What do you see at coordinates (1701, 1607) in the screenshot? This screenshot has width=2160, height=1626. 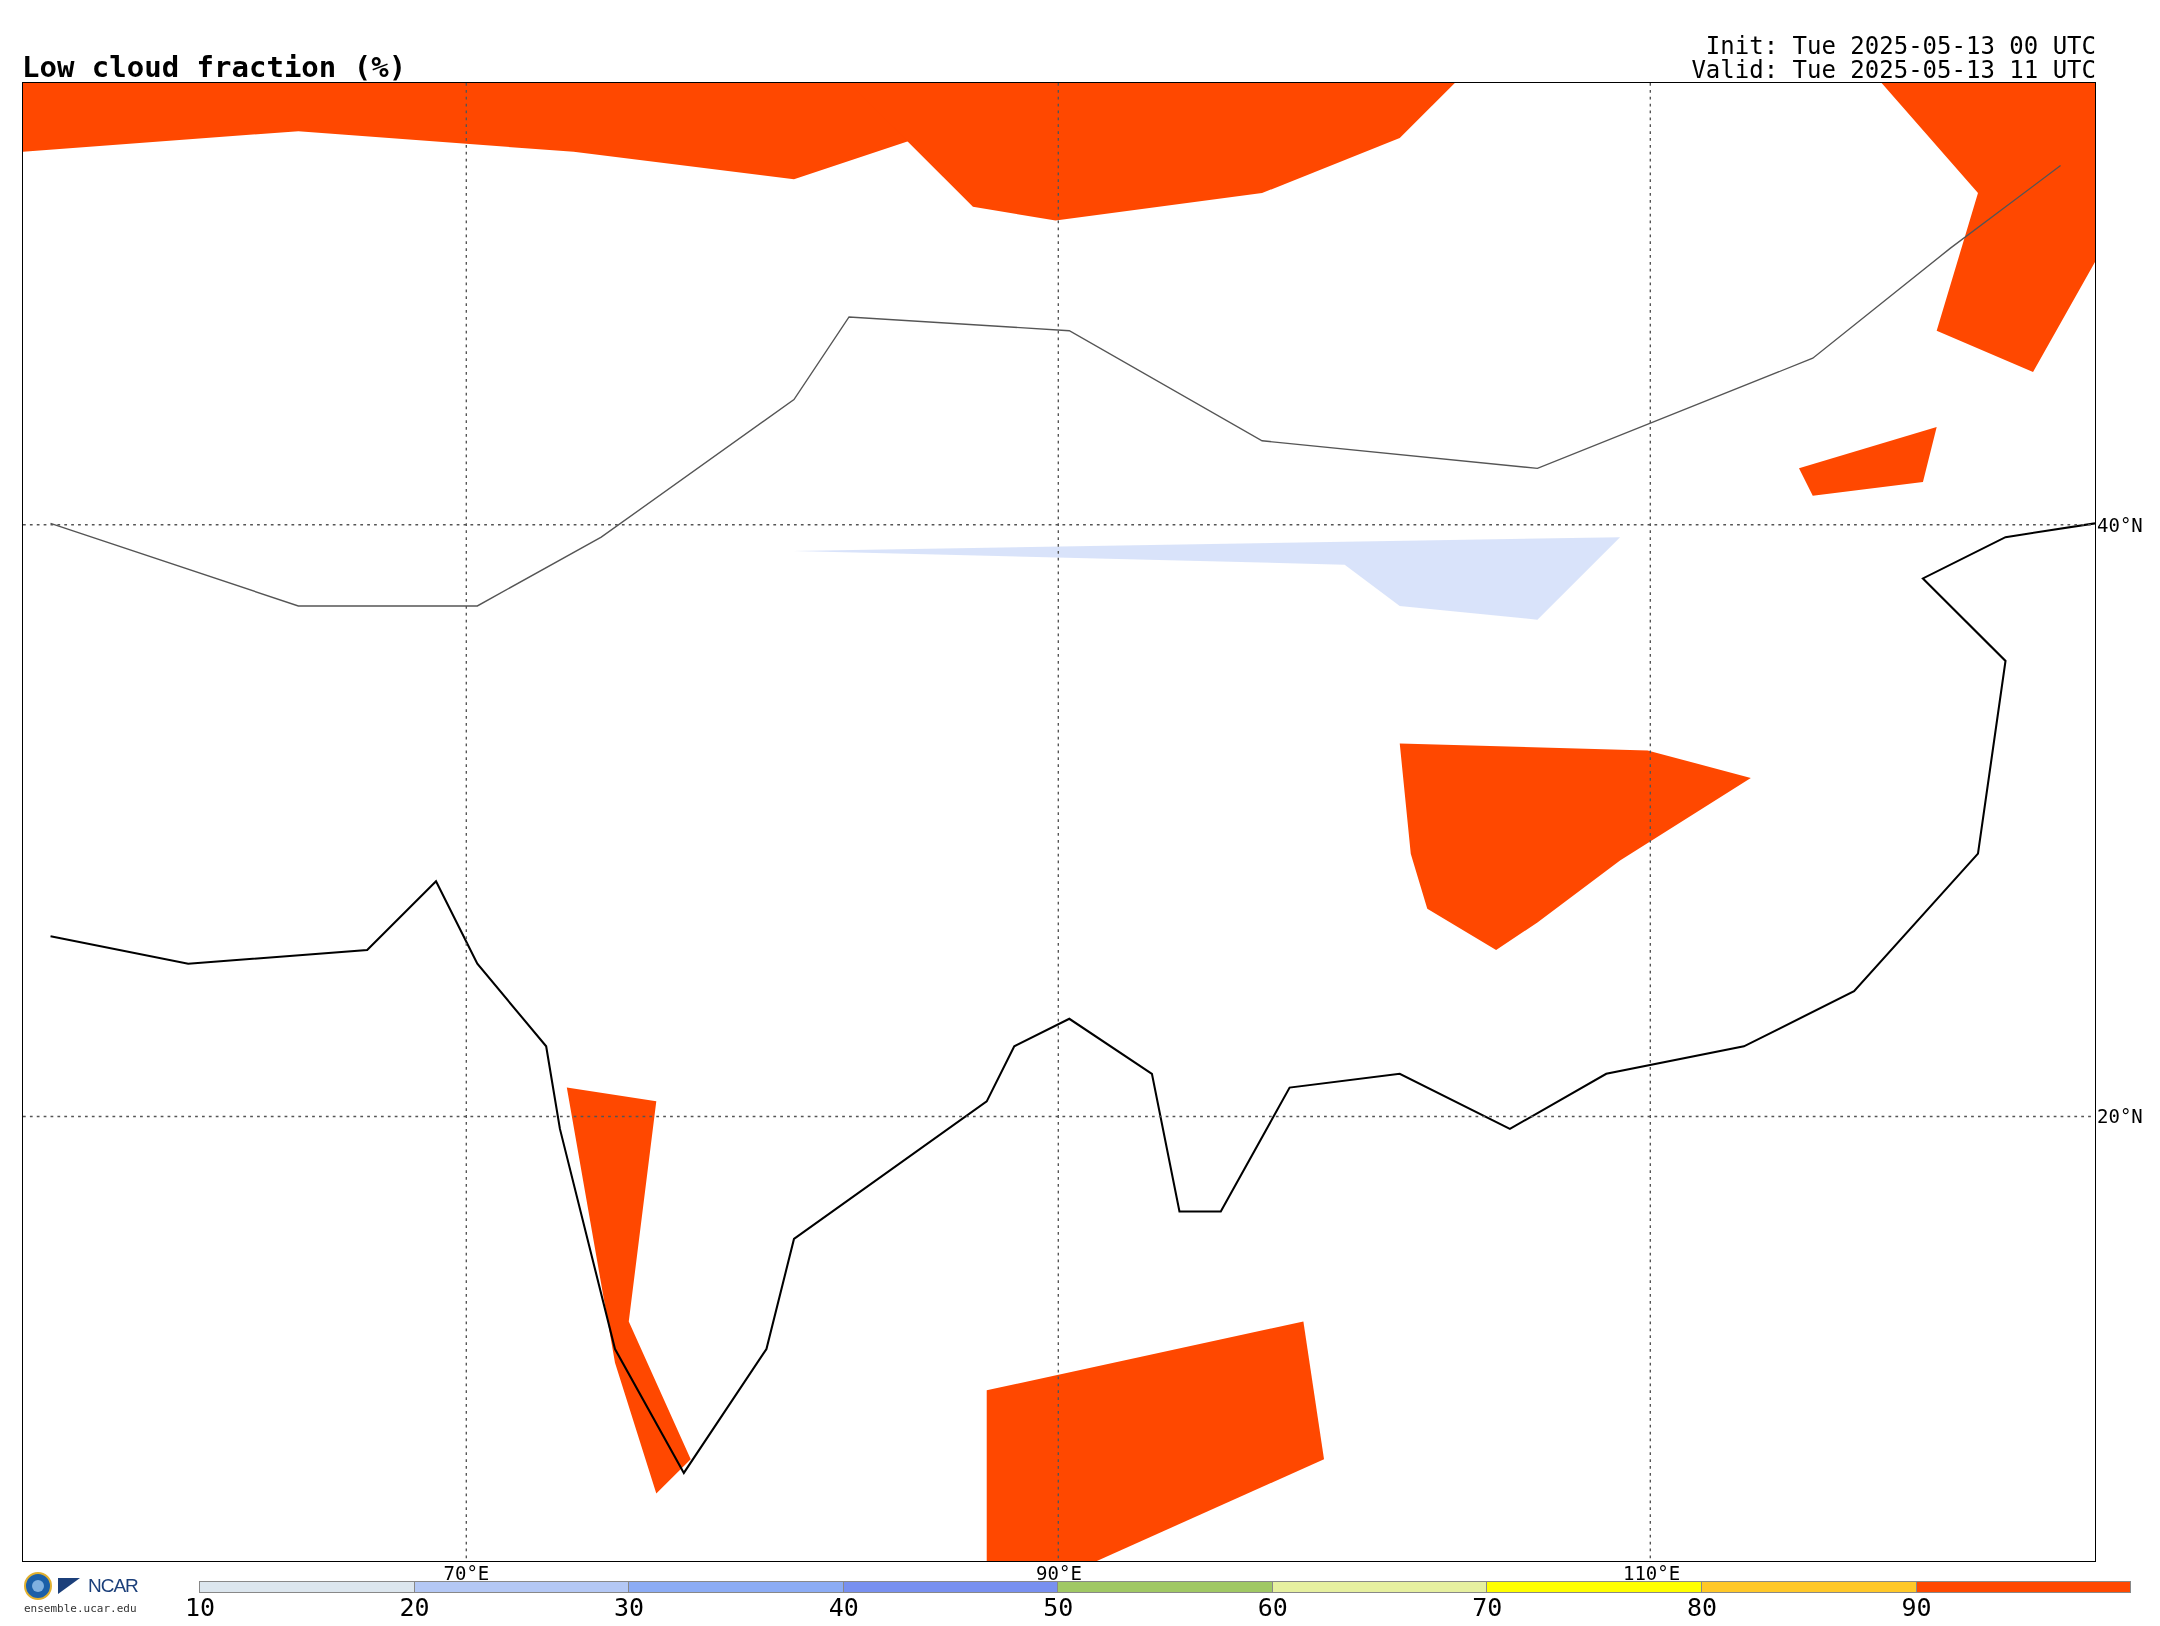 I see `colorbar-label: 80` at bounding box center [1701, 1607].